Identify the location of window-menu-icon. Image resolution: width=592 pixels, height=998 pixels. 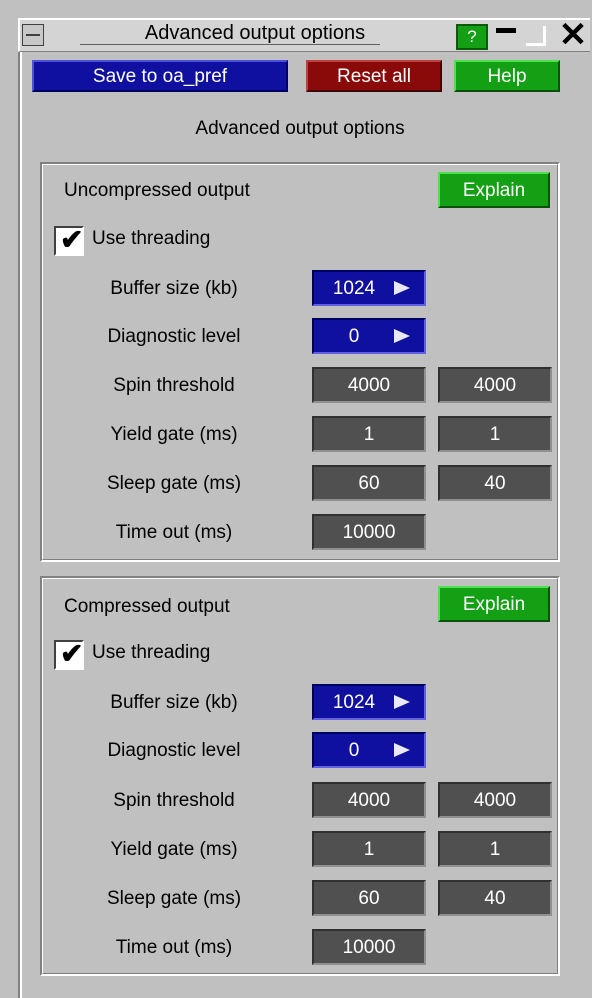
(33, 35).